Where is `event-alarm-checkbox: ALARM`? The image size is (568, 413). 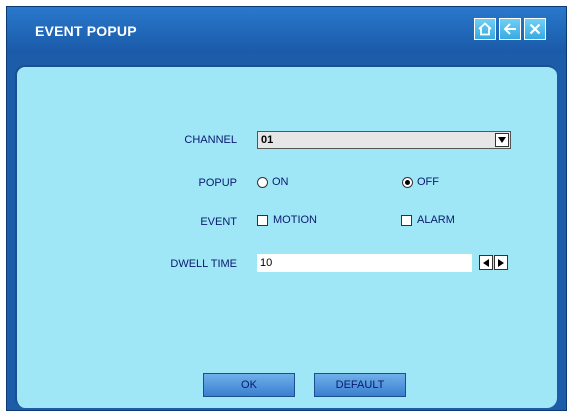
event-alarm-checkbox: ALARM is located at coordinates (428, 220).